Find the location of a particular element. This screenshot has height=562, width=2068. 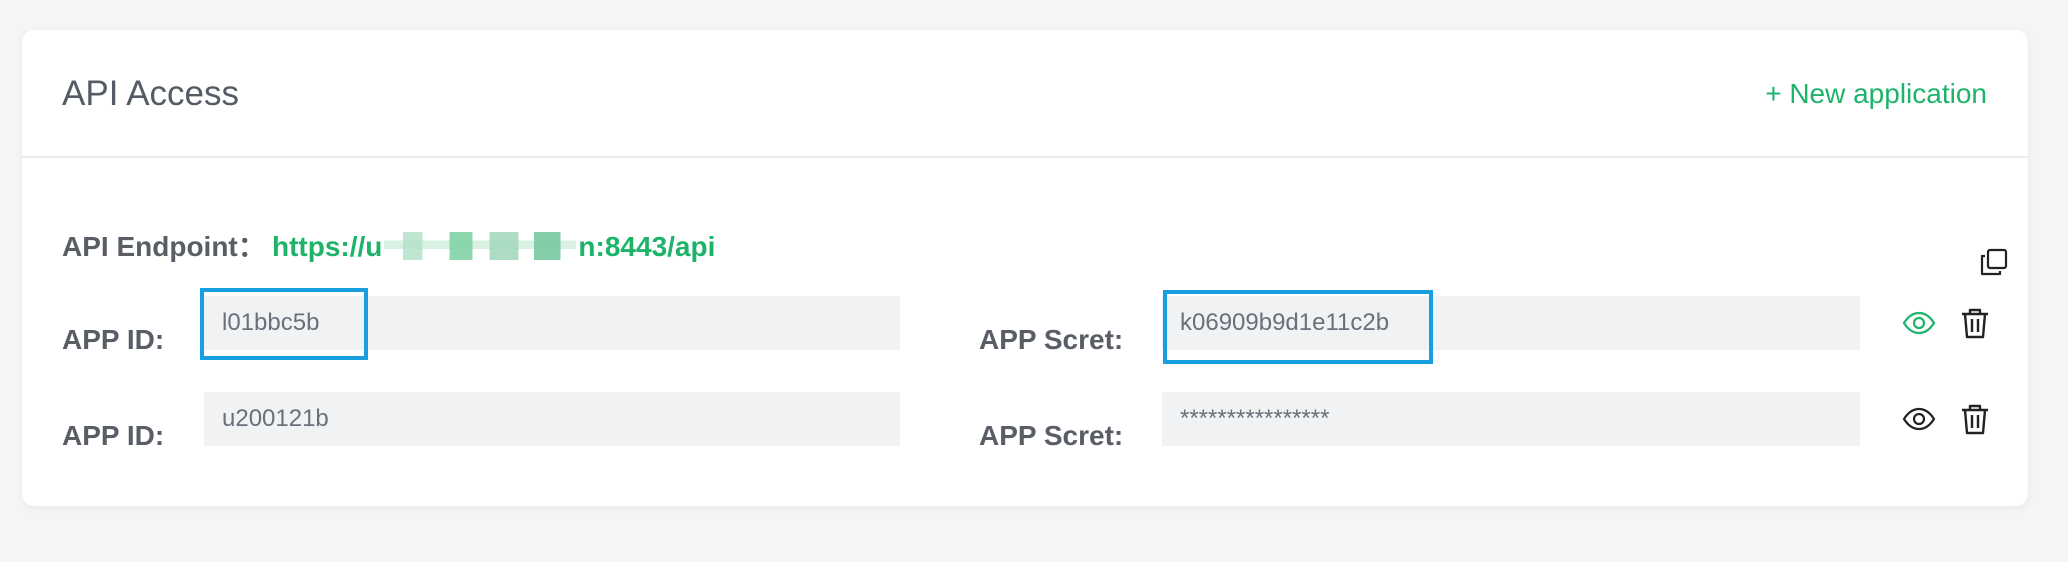

page-title: API Access is located at coordinates (151, 93).